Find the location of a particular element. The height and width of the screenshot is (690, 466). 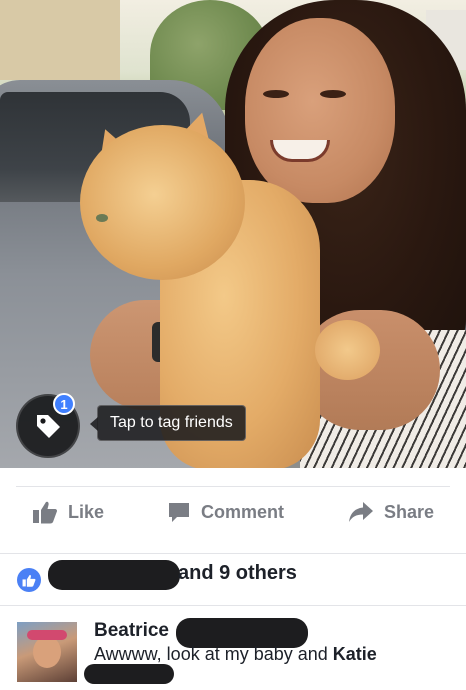

photo-person-face is located at coordinates (320, 110).